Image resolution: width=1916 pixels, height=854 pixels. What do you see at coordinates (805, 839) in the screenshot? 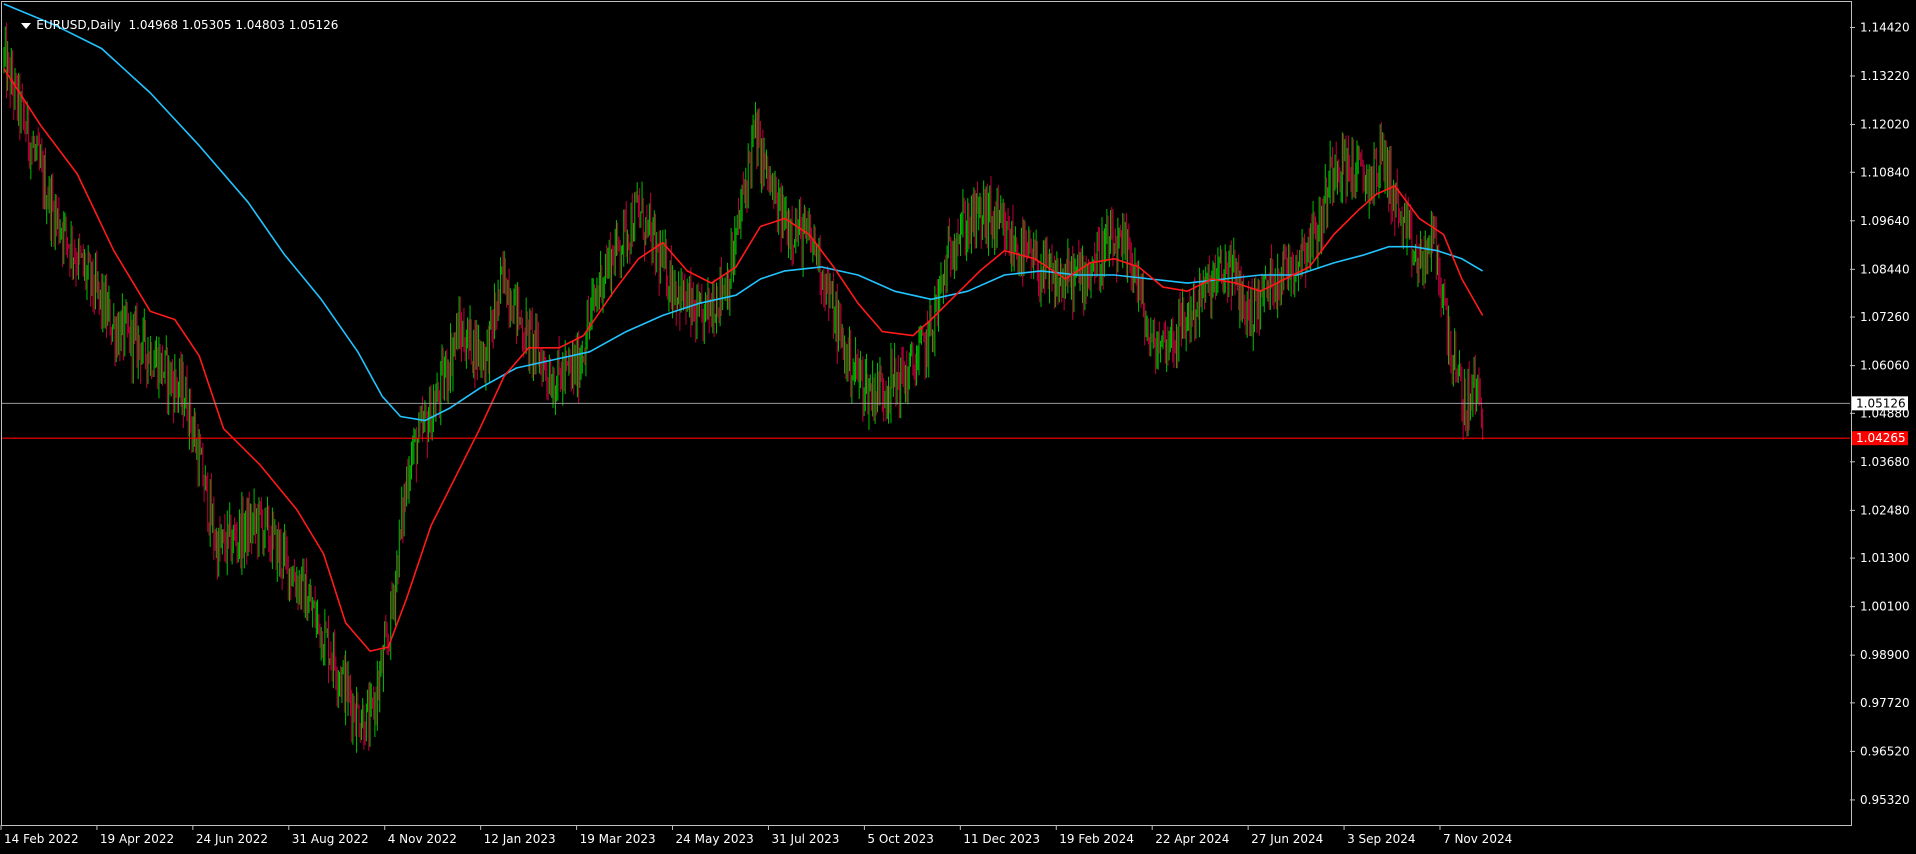
I see `x-tick-label: 31 Jul 2023` at bounding box center [805, 839].